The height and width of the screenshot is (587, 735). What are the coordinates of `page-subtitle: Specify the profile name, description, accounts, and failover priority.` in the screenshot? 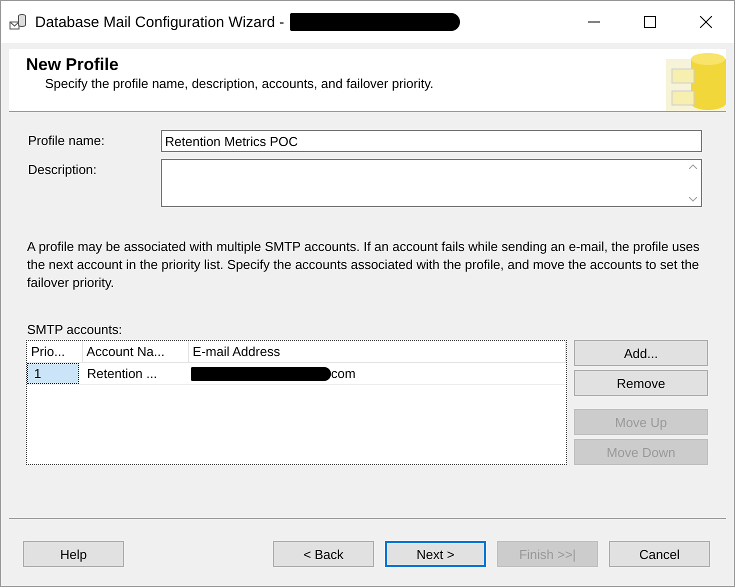 It's located at (239, 83).